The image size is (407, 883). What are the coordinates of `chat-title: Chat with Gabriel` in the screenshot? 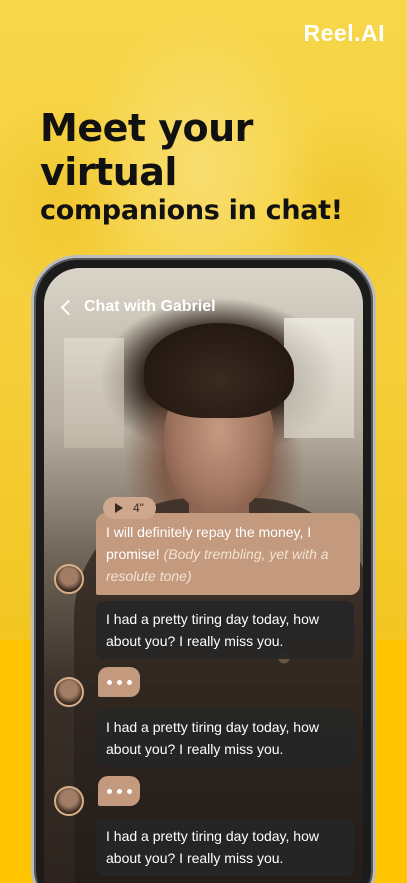 It's located at (150, 306).